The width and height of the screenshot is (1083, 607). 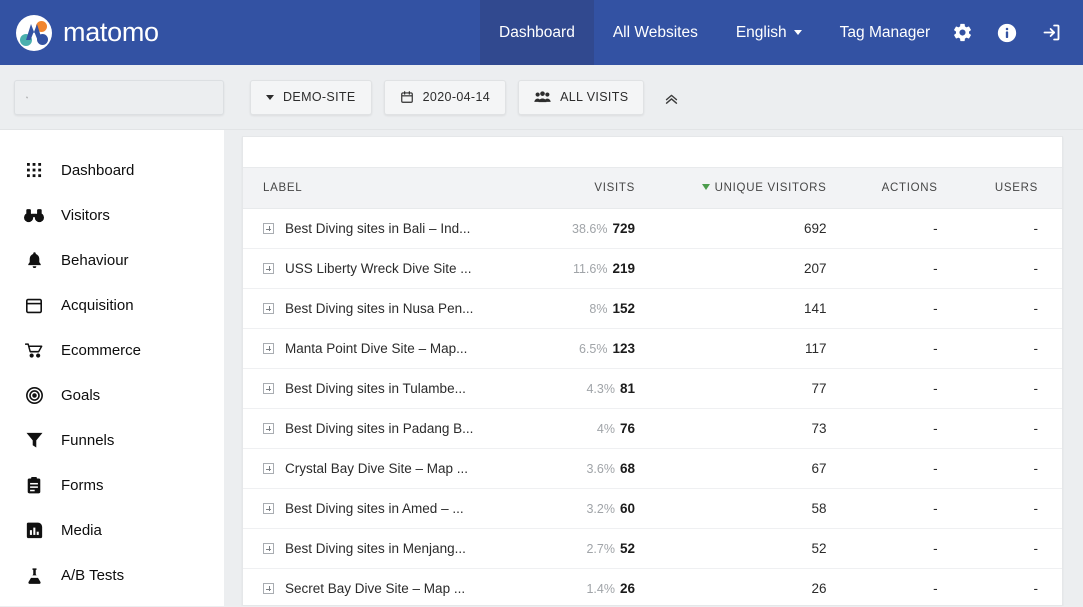 I want to click on nav-item-dashboard: Dashboard, so click(x=537, y=32).